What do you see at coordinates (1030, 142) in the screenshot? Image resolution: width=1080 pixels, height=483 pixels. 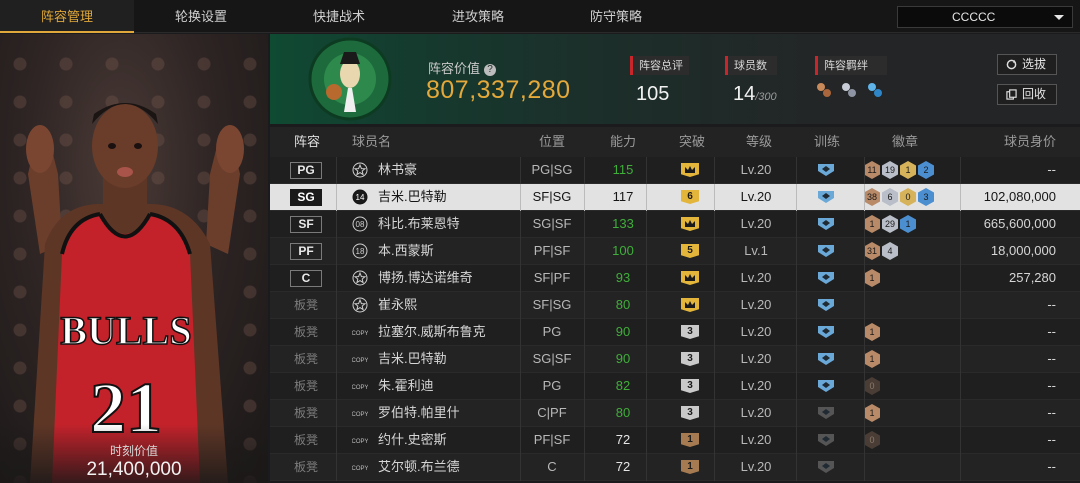 I see `col-worth: 球员身价` at bounding box center [1030, 142].